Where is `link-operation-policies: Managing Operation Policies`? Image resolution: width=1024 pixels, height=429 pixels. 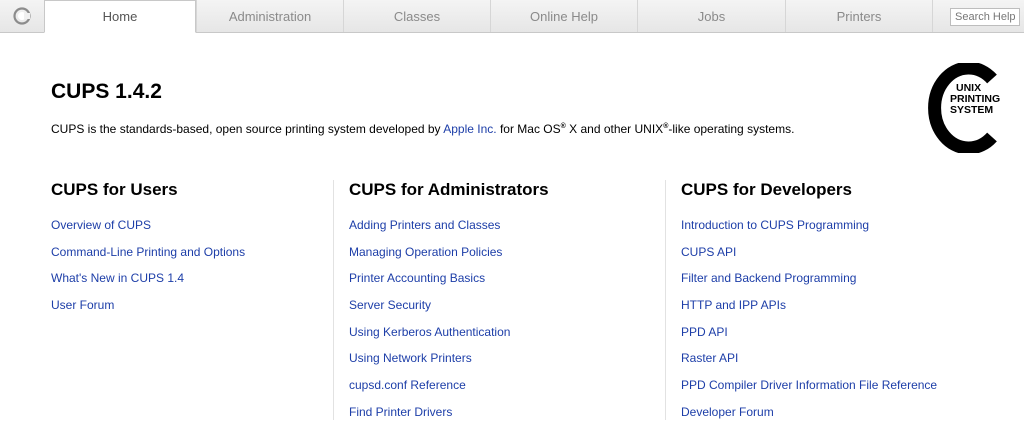 link-operation-policies: Managing Operation Policies is located at coordinates (425, 252).